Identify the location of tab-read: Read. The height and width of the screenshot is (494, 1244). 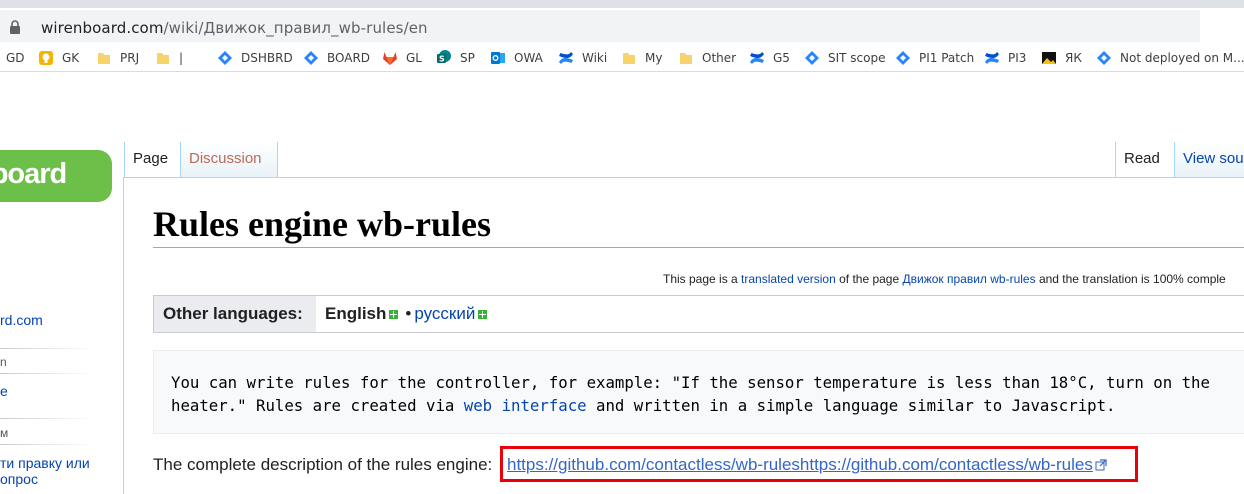
(1144, 159).